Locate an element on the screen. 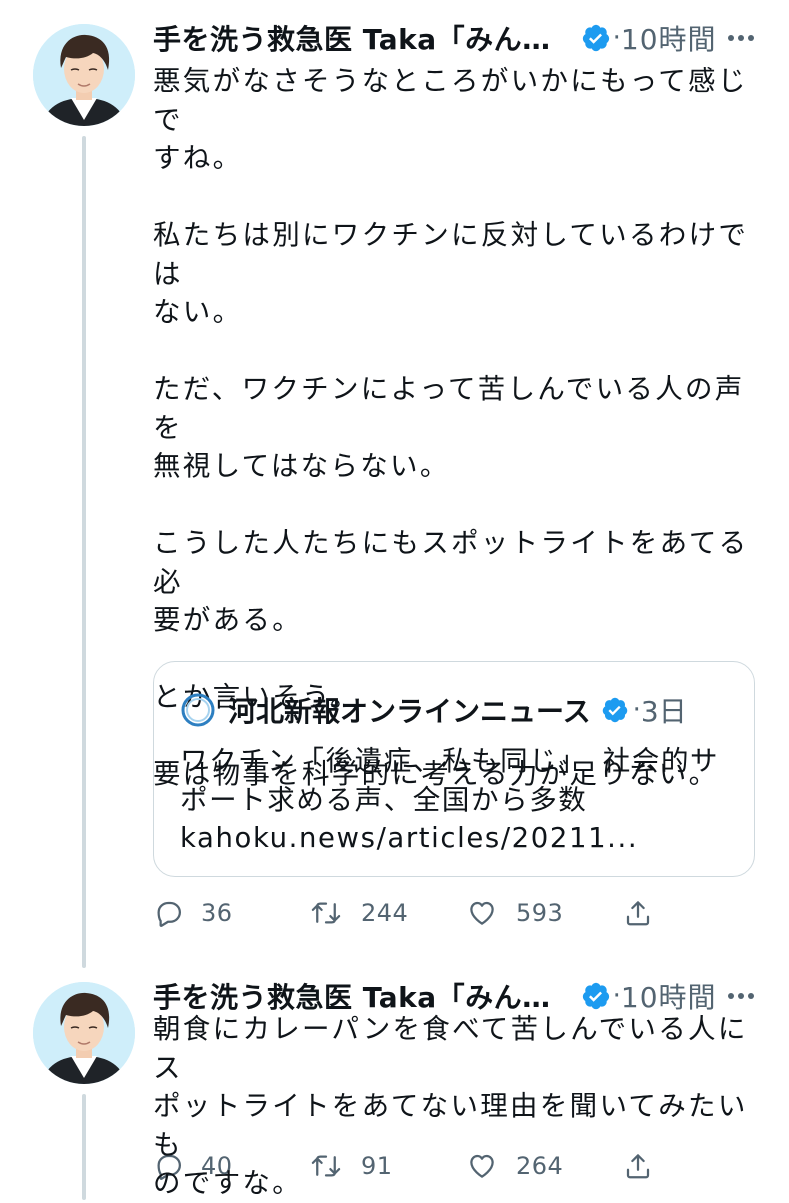  tweet-header: 手を洗う救急医 Taka「みん… · 10時間 is located at coordinates (456, 38).